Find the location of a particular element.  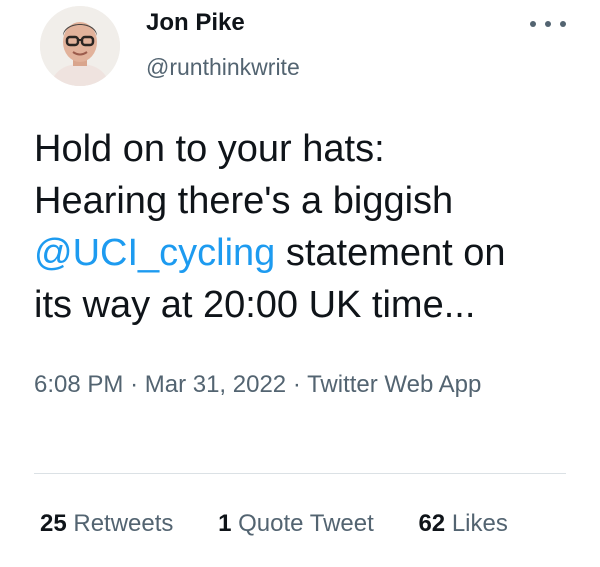

tweet-time: 6:08 PM is located at coordinates (78, 384).